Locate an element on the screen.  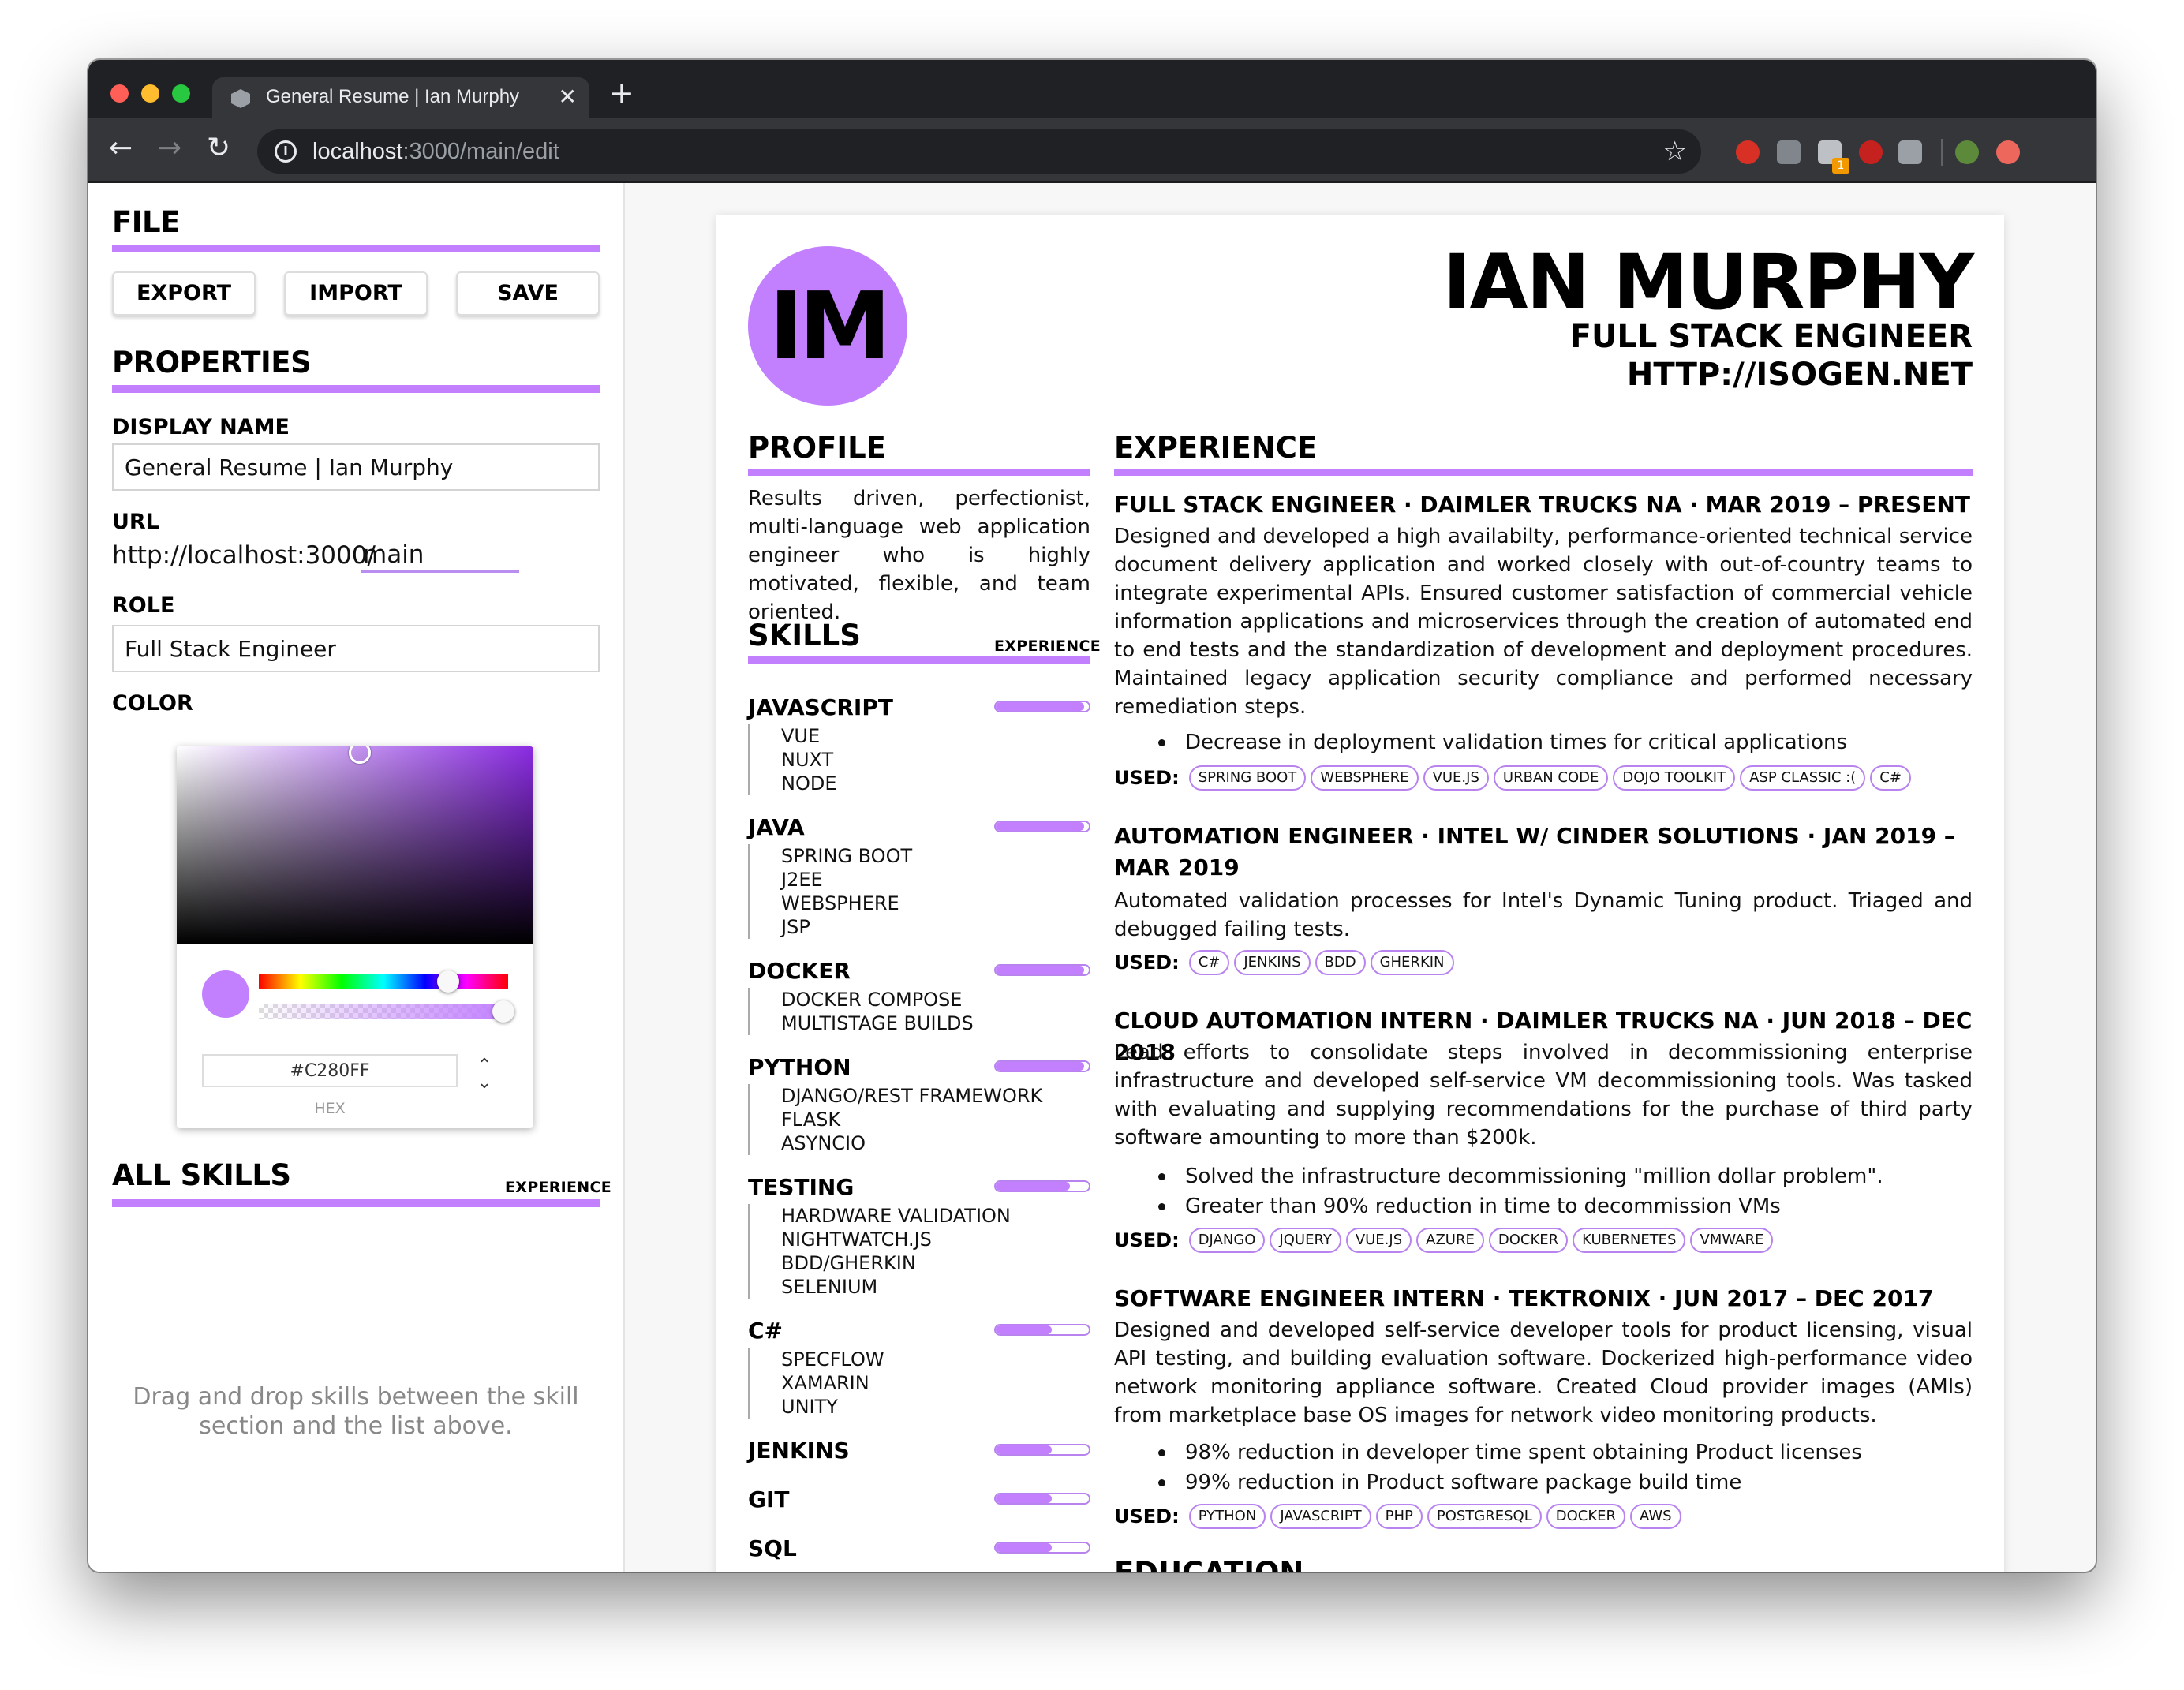
sub-skill: HARDWARE VALIDATION is located at coordinates (896, 1216).